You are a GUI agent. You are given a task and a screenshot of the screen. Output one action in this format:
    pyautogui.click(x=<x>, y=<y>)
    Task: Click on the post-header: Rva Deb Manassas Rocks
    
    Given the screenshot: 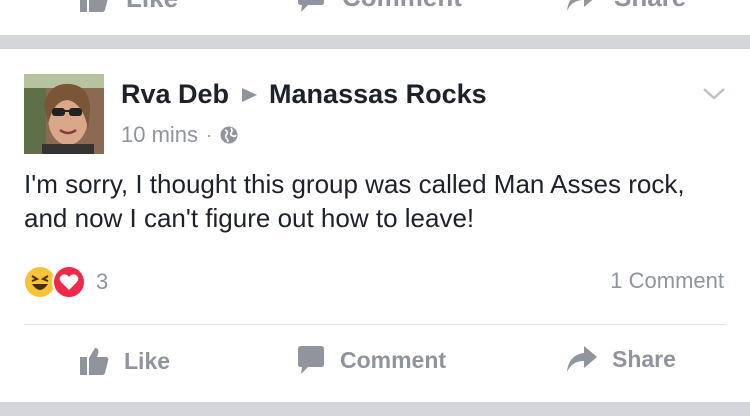 What is the action you would take?
    pyautogui.click(x=304, y=94)
    